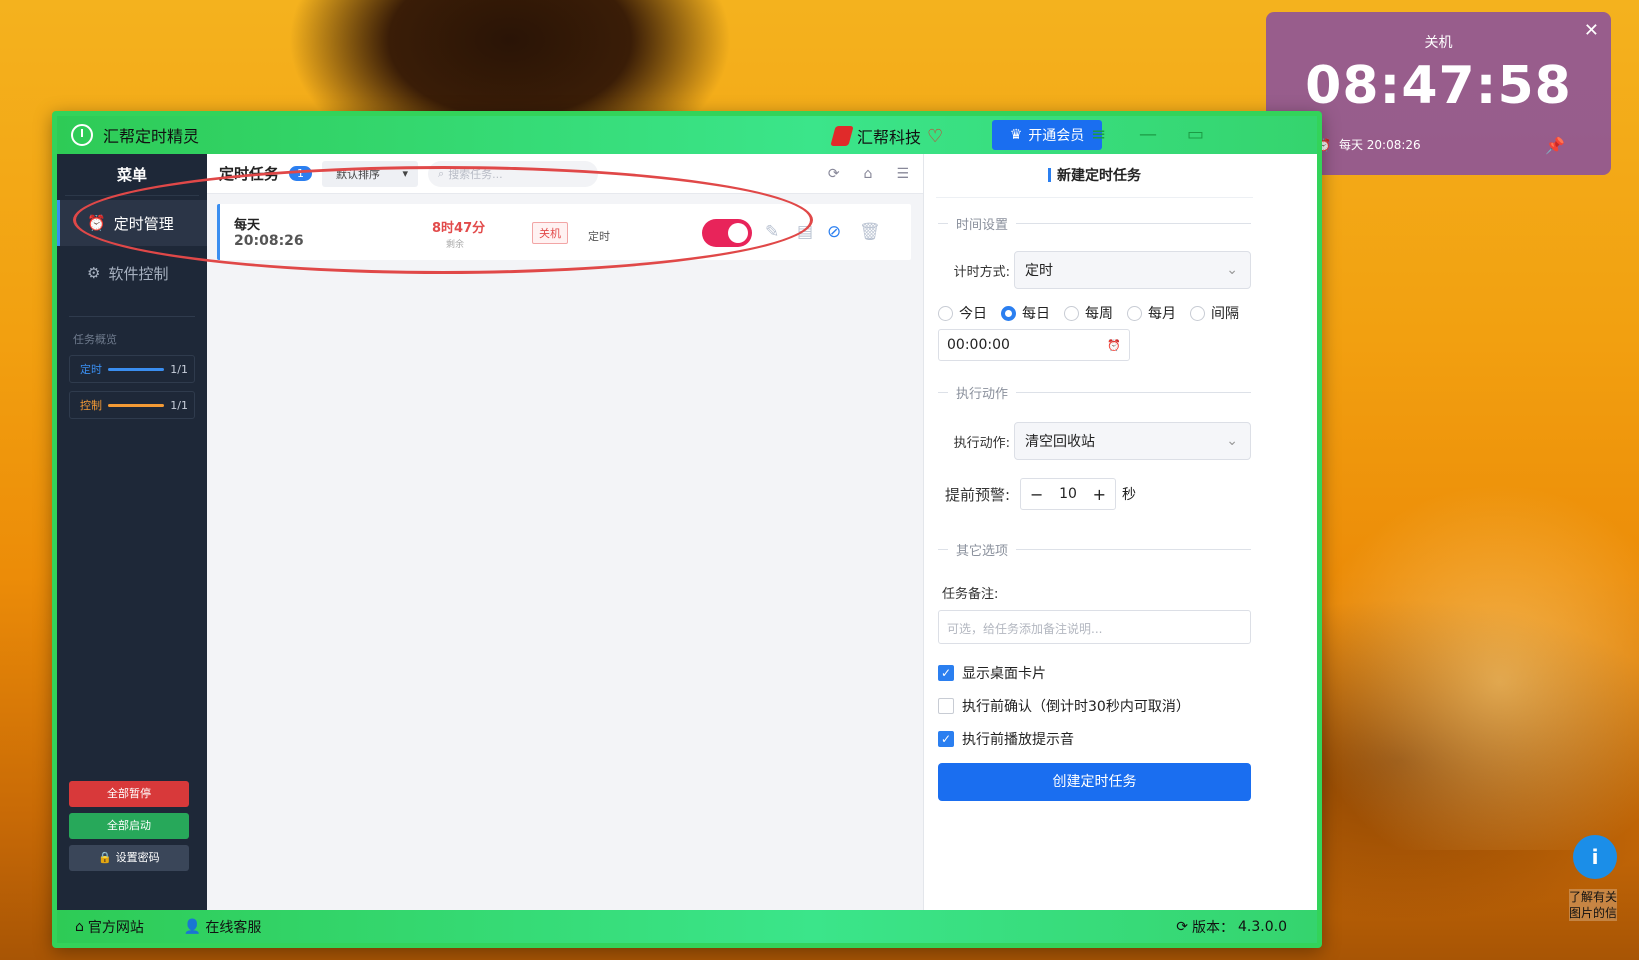 The image size is (1639, 960). I want to click on confirm-before-exec-checkbox: 执行前确认（倒计时30秒内可取消）, so click(1094, 705).